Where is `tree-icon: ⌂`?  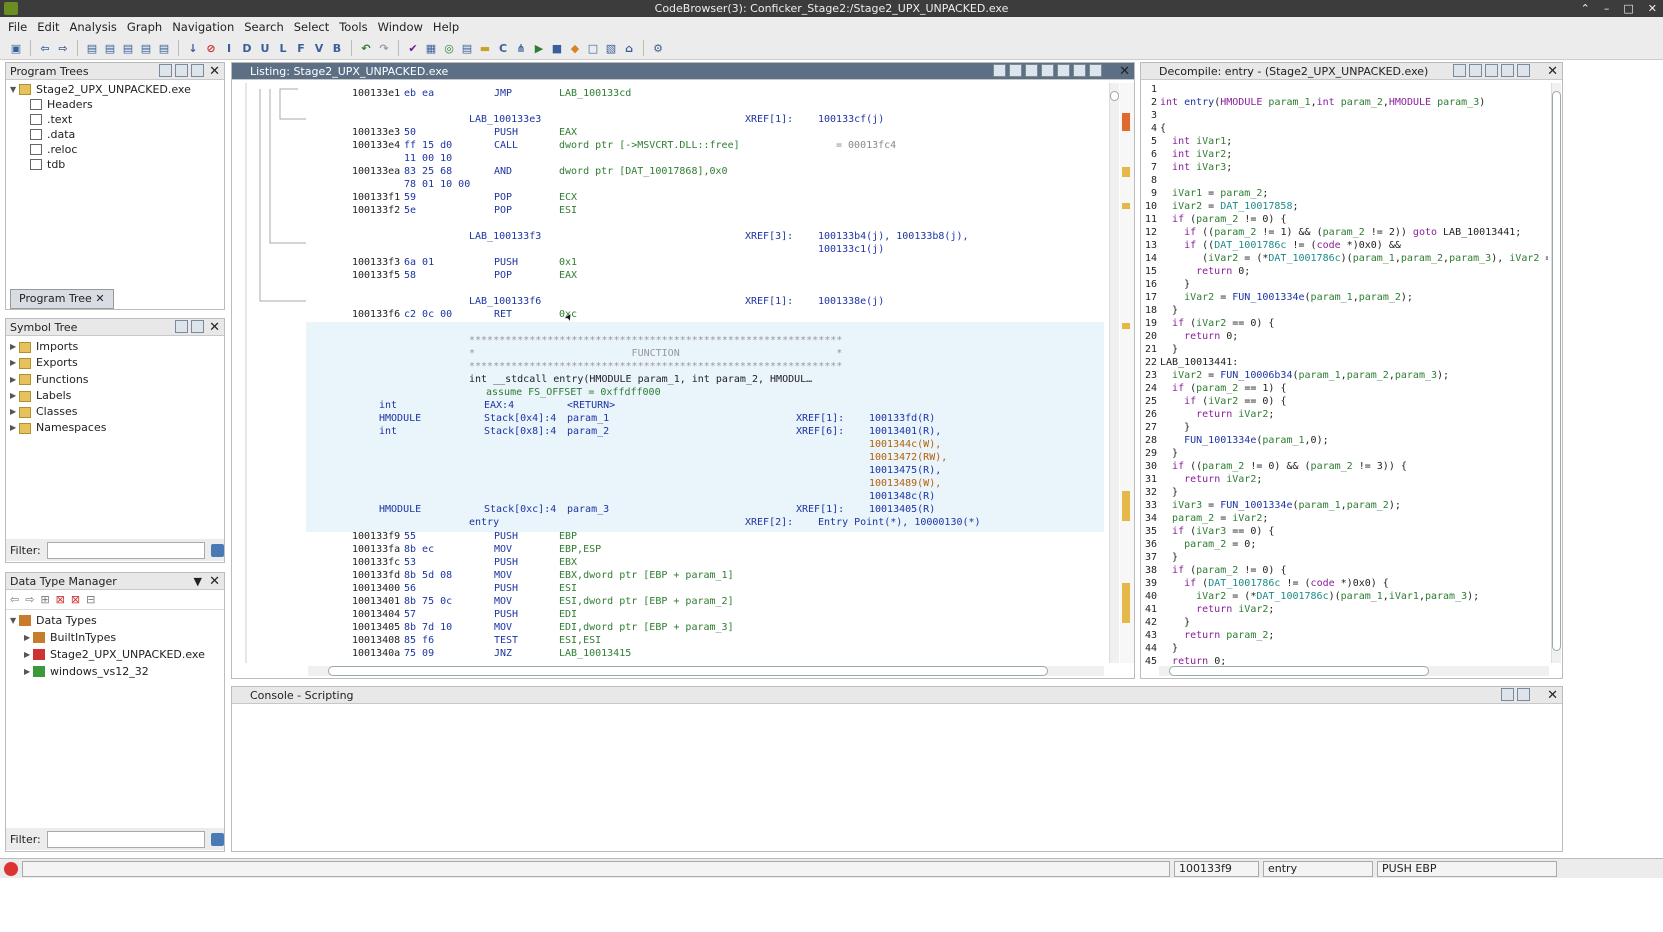
tree-icon: ⌂ is located at coordinates (629, 48).